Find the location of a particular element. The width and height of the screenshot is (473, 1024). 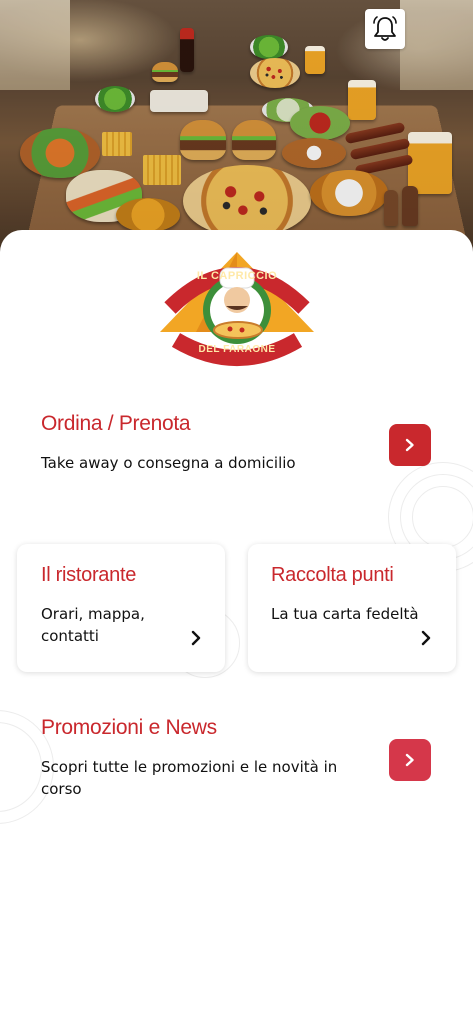

bell-icon is located at coordinates (385, 28).